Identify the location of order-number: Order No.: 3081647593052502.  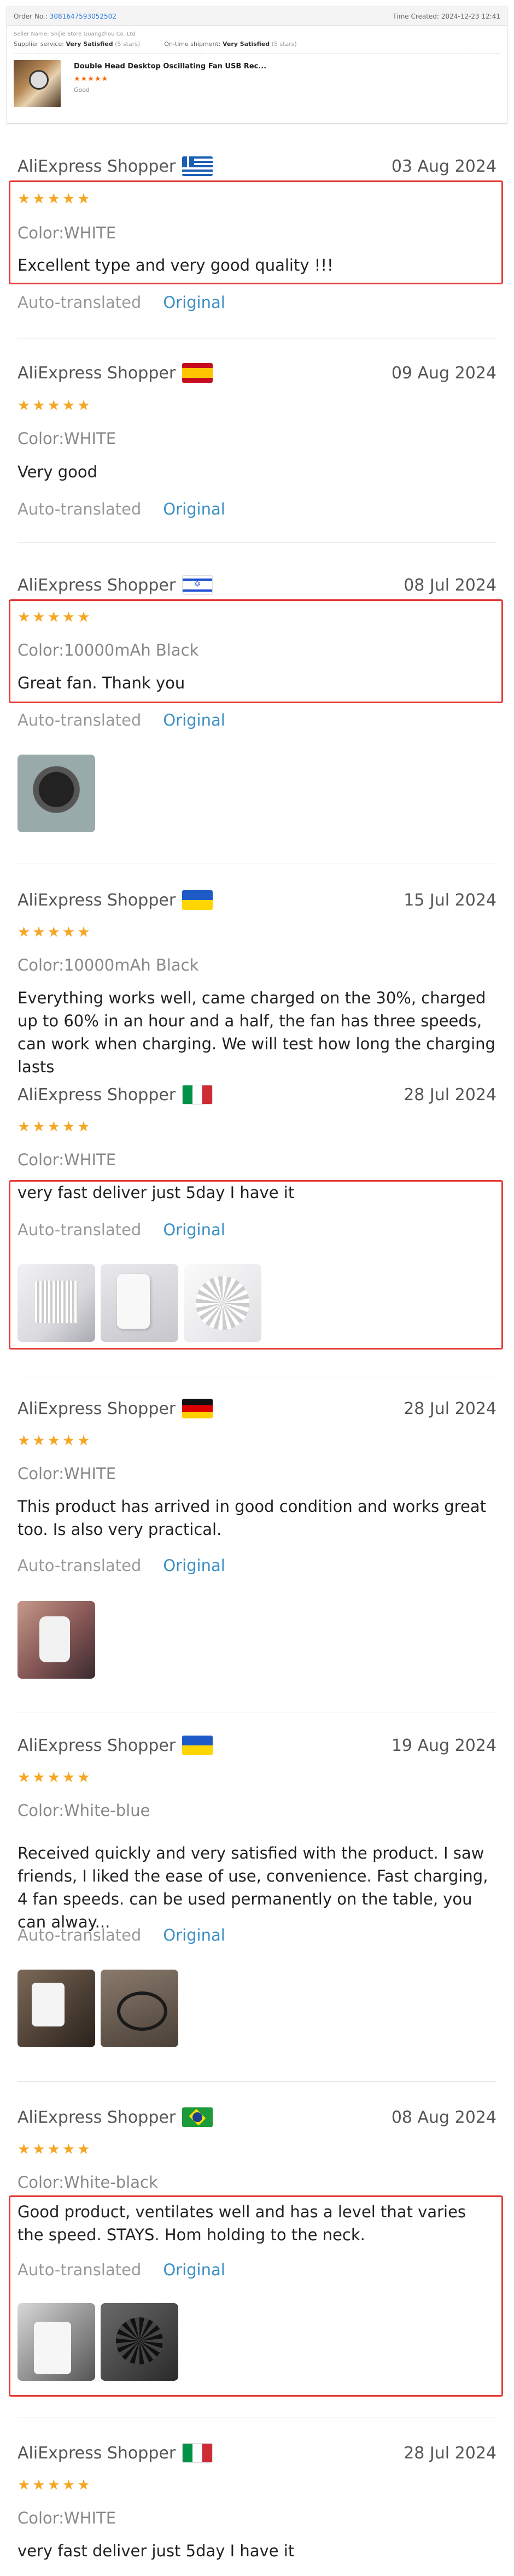
(65, 16).